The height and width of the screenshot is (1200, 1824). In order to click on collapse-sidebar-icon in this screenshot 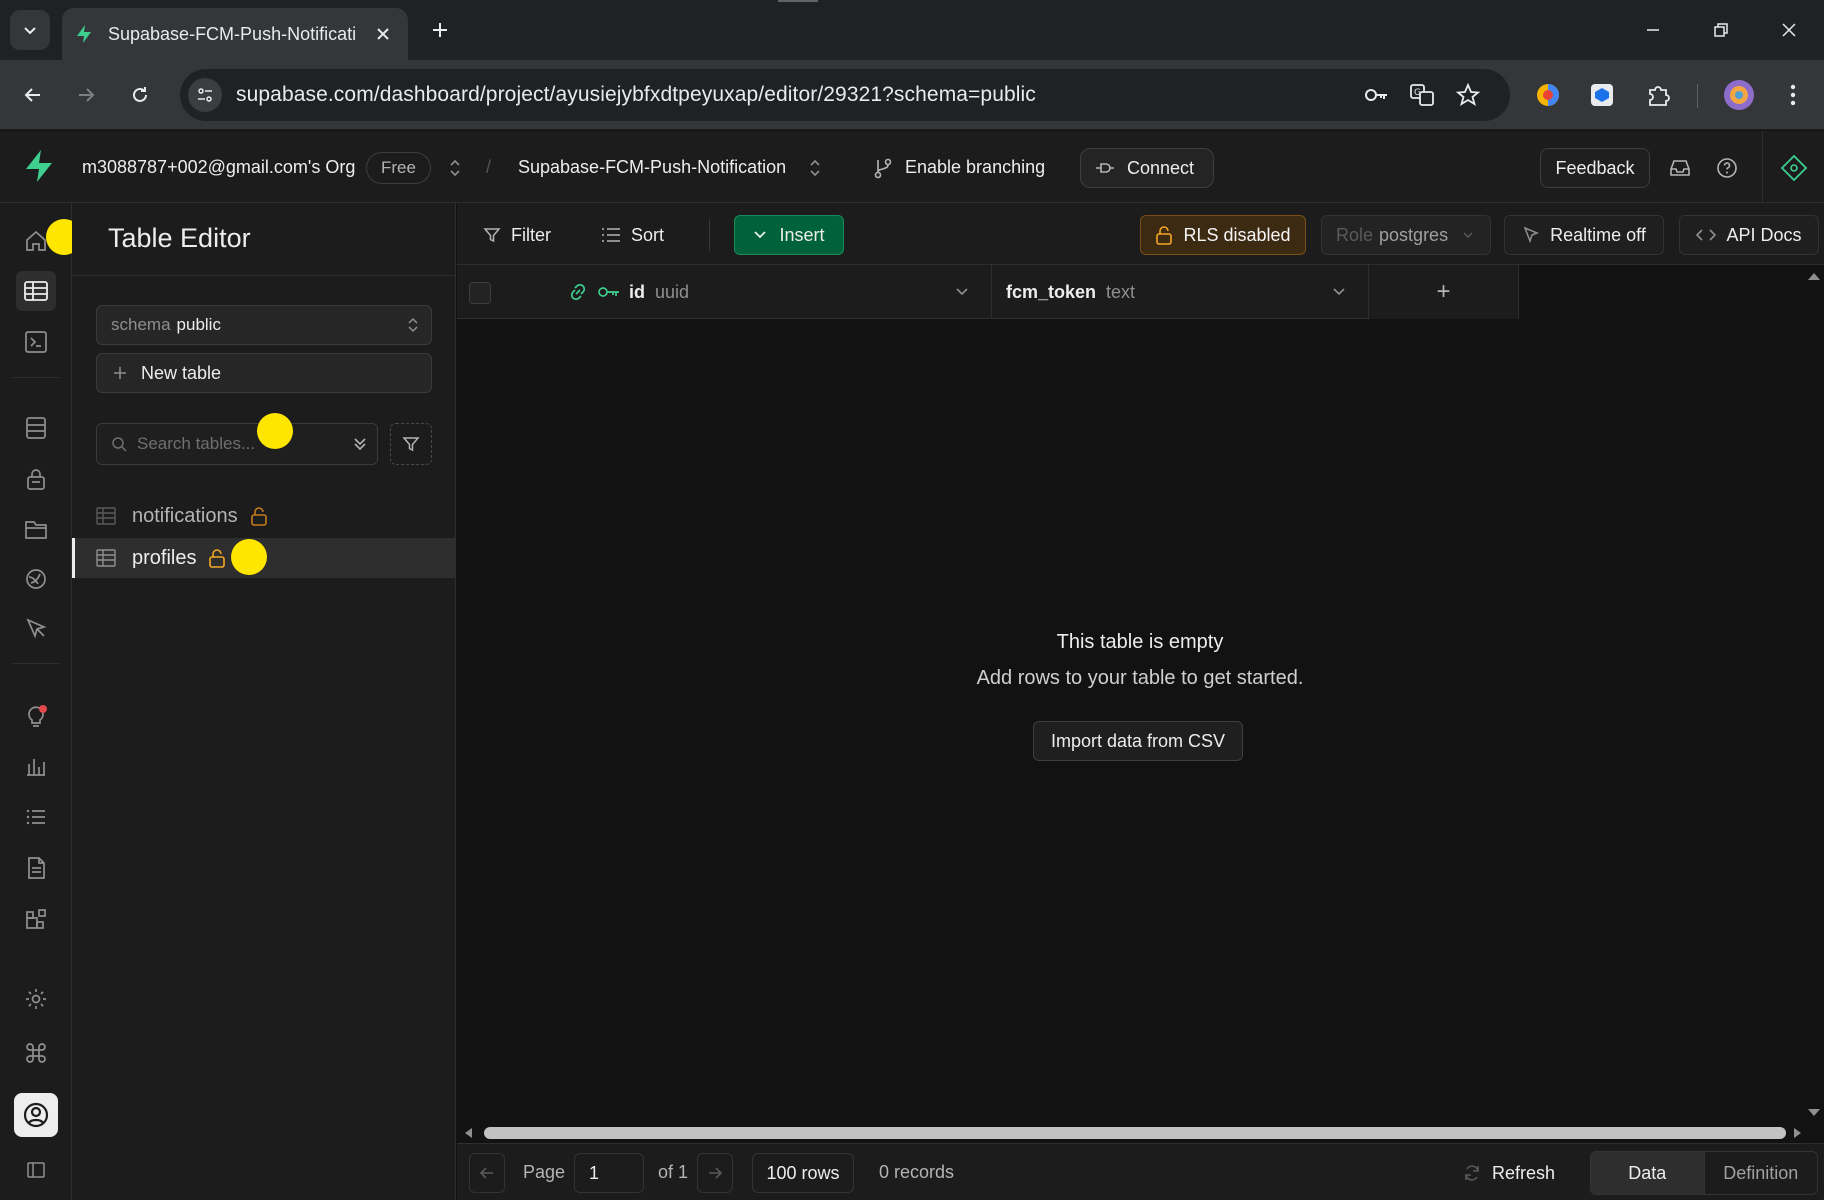, I will do `click(36, 1170)`.